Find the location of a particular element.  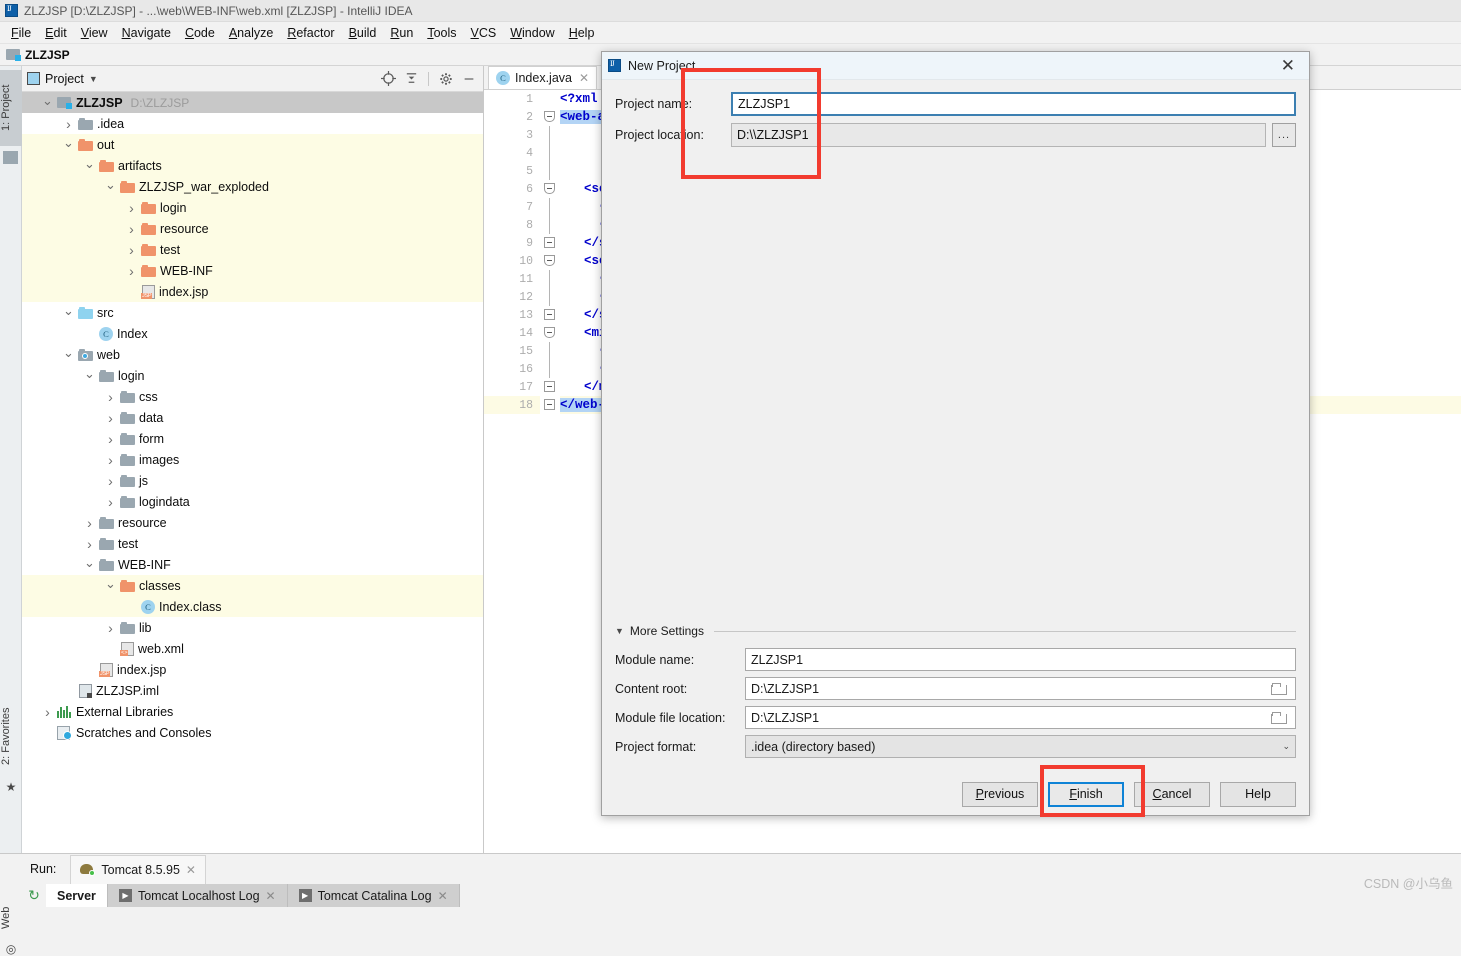

tree-node-zlzjsp-iml: ZLZJSP.iml is located at coordinates (252, 690).